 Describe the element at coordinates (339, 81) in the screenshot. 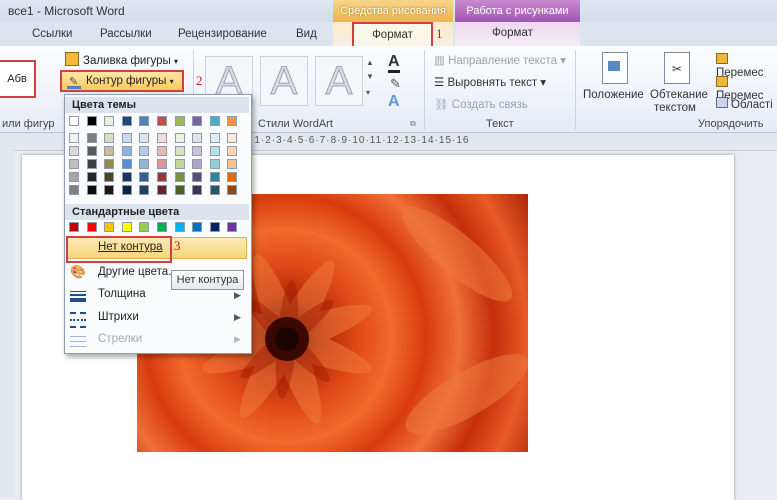

I see `wordart-style-3: A` at that location.